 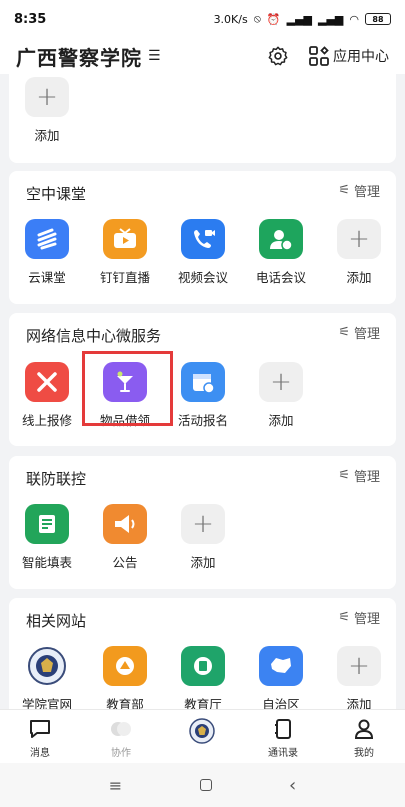 What do you see at coordinates (46, 420) in the screenshot?
I see `tile-label: 线上报修` at bounding box center [46, 420].